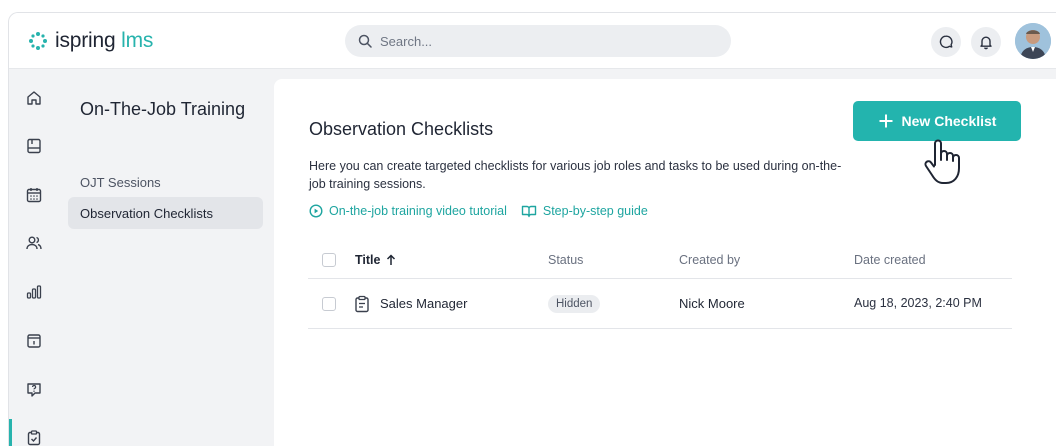  I want to click on courses-icon, so click(34, 146).